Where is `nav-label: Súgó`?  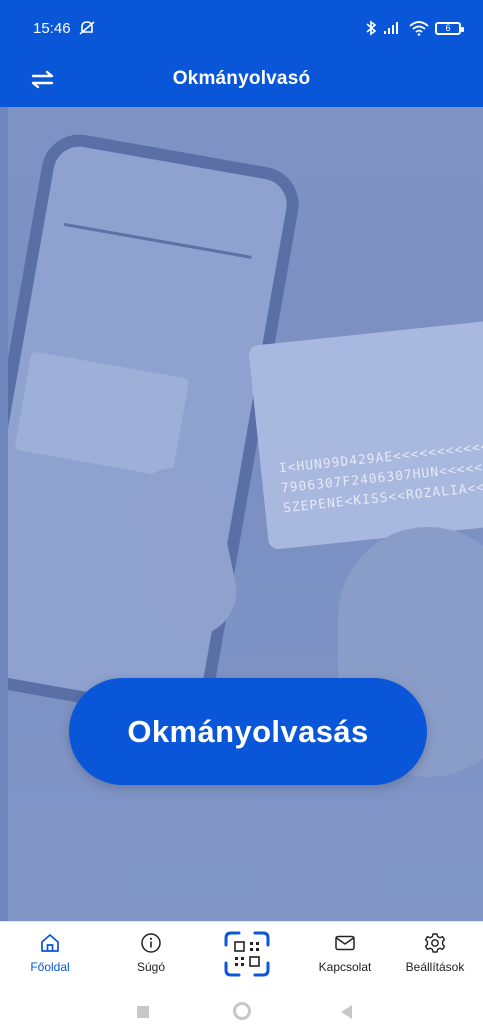 nav-label: Súgó is located at coordinates (151, 967).